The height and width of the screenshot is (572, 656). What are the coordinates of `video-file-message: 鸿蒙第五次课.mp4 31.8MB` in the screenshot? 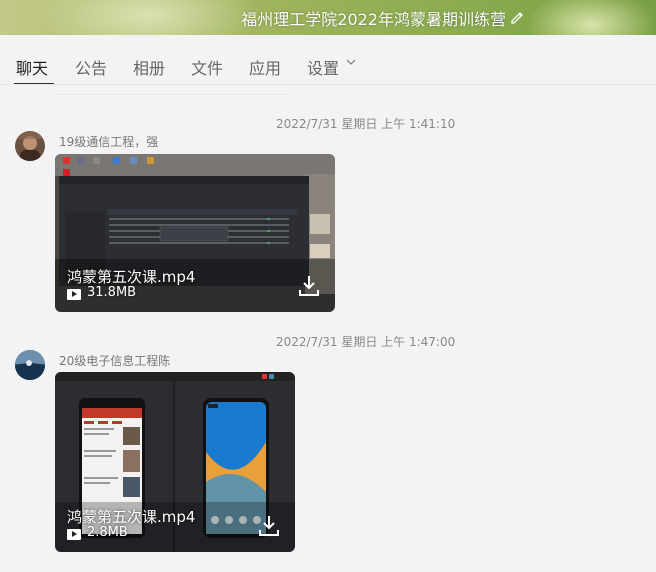 It's located at (195, 233).